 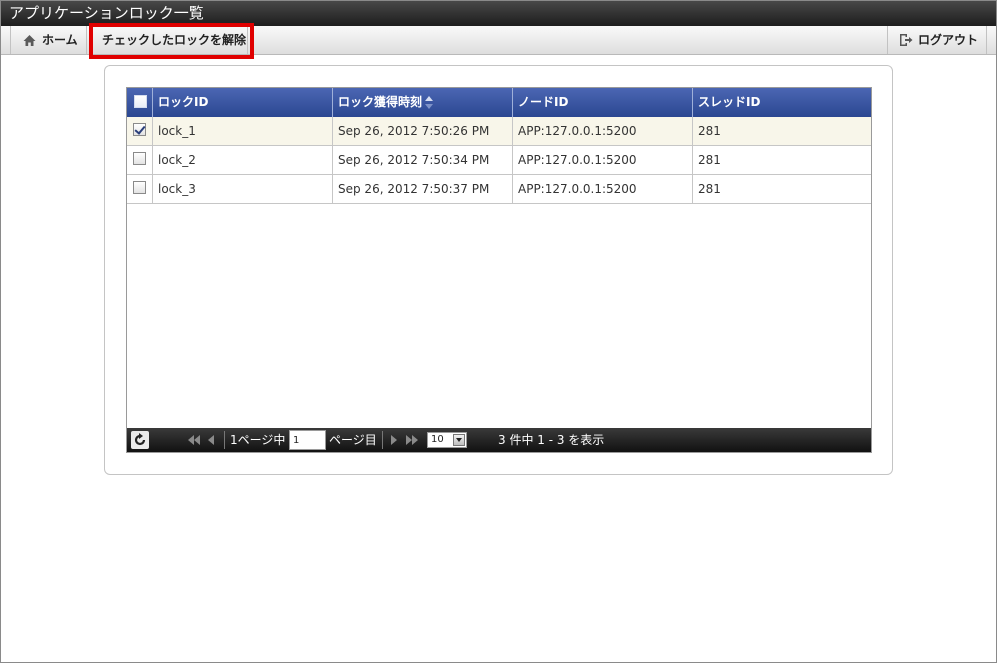 I want to click on home-label: ホーム, so click(x=60, y=40).